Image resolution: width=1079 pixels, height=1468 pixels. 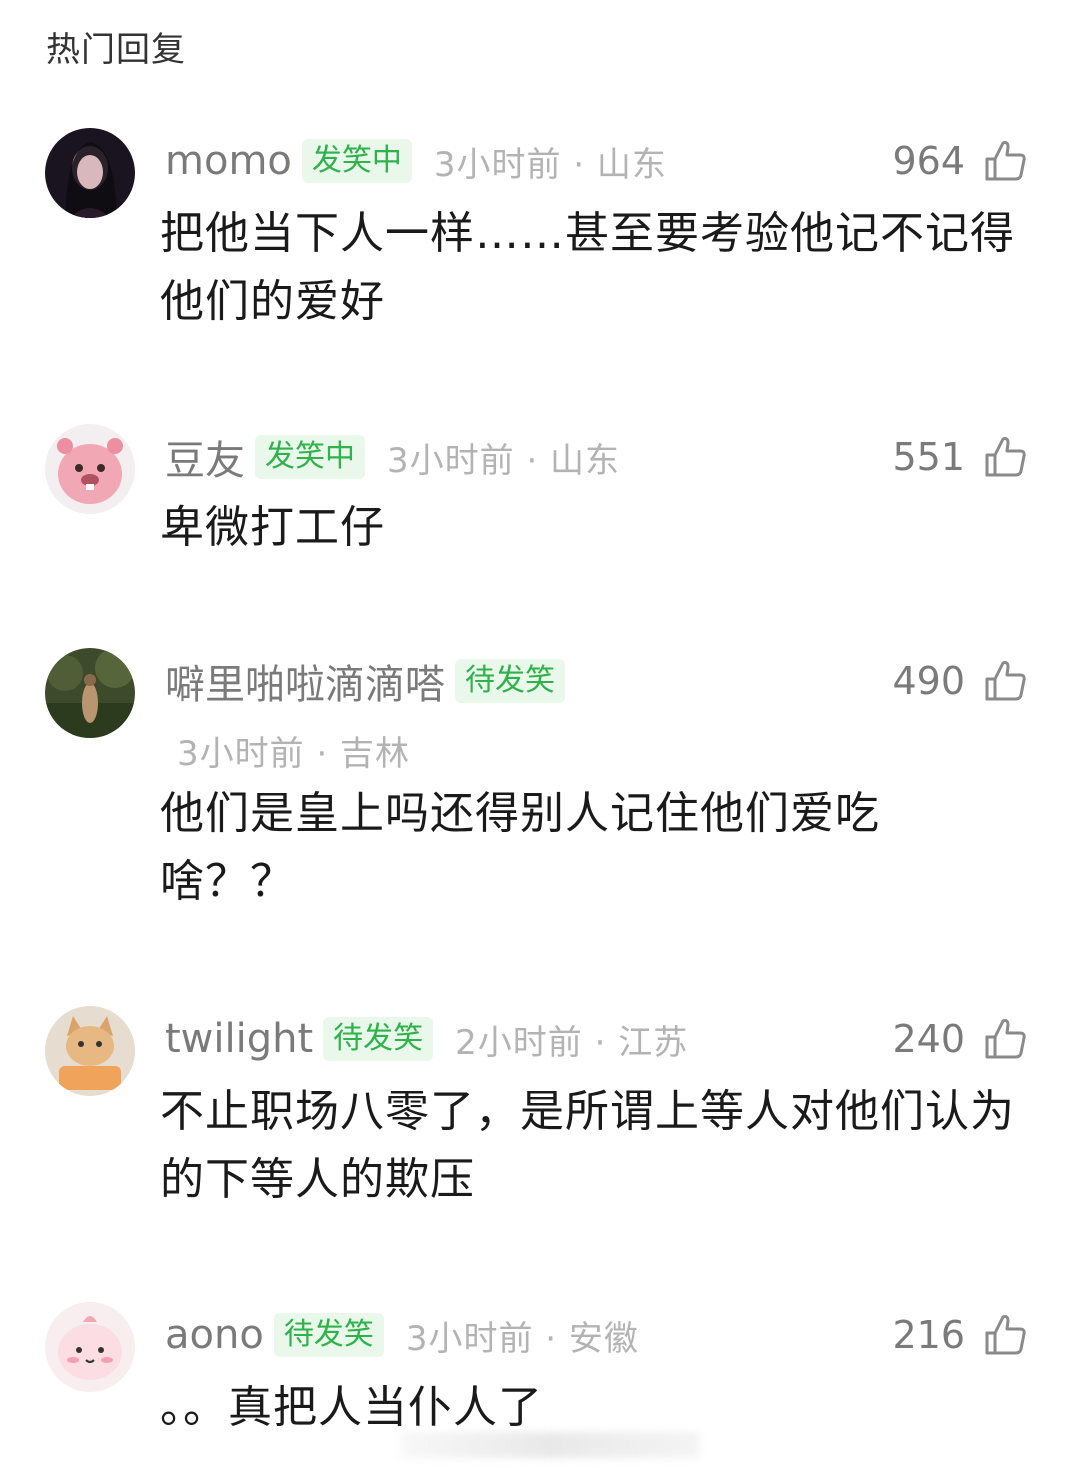 I want to click on time-location: 2小时前 · 江苏, so click(x=572, y=1042).